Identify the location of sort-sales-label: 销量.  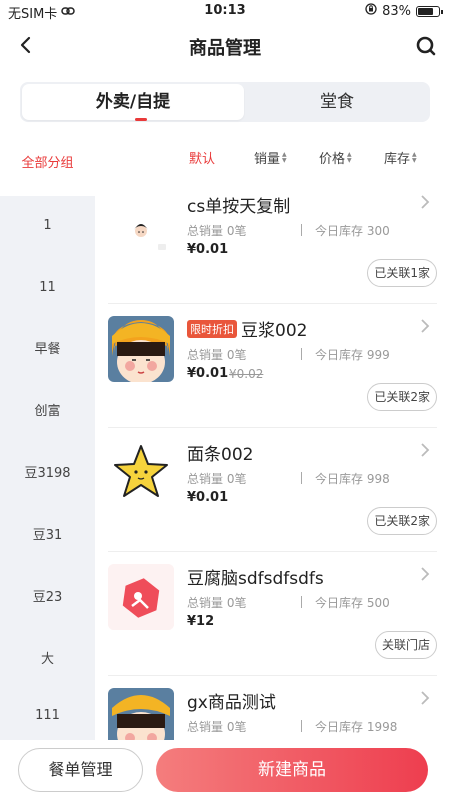
(267, 159).